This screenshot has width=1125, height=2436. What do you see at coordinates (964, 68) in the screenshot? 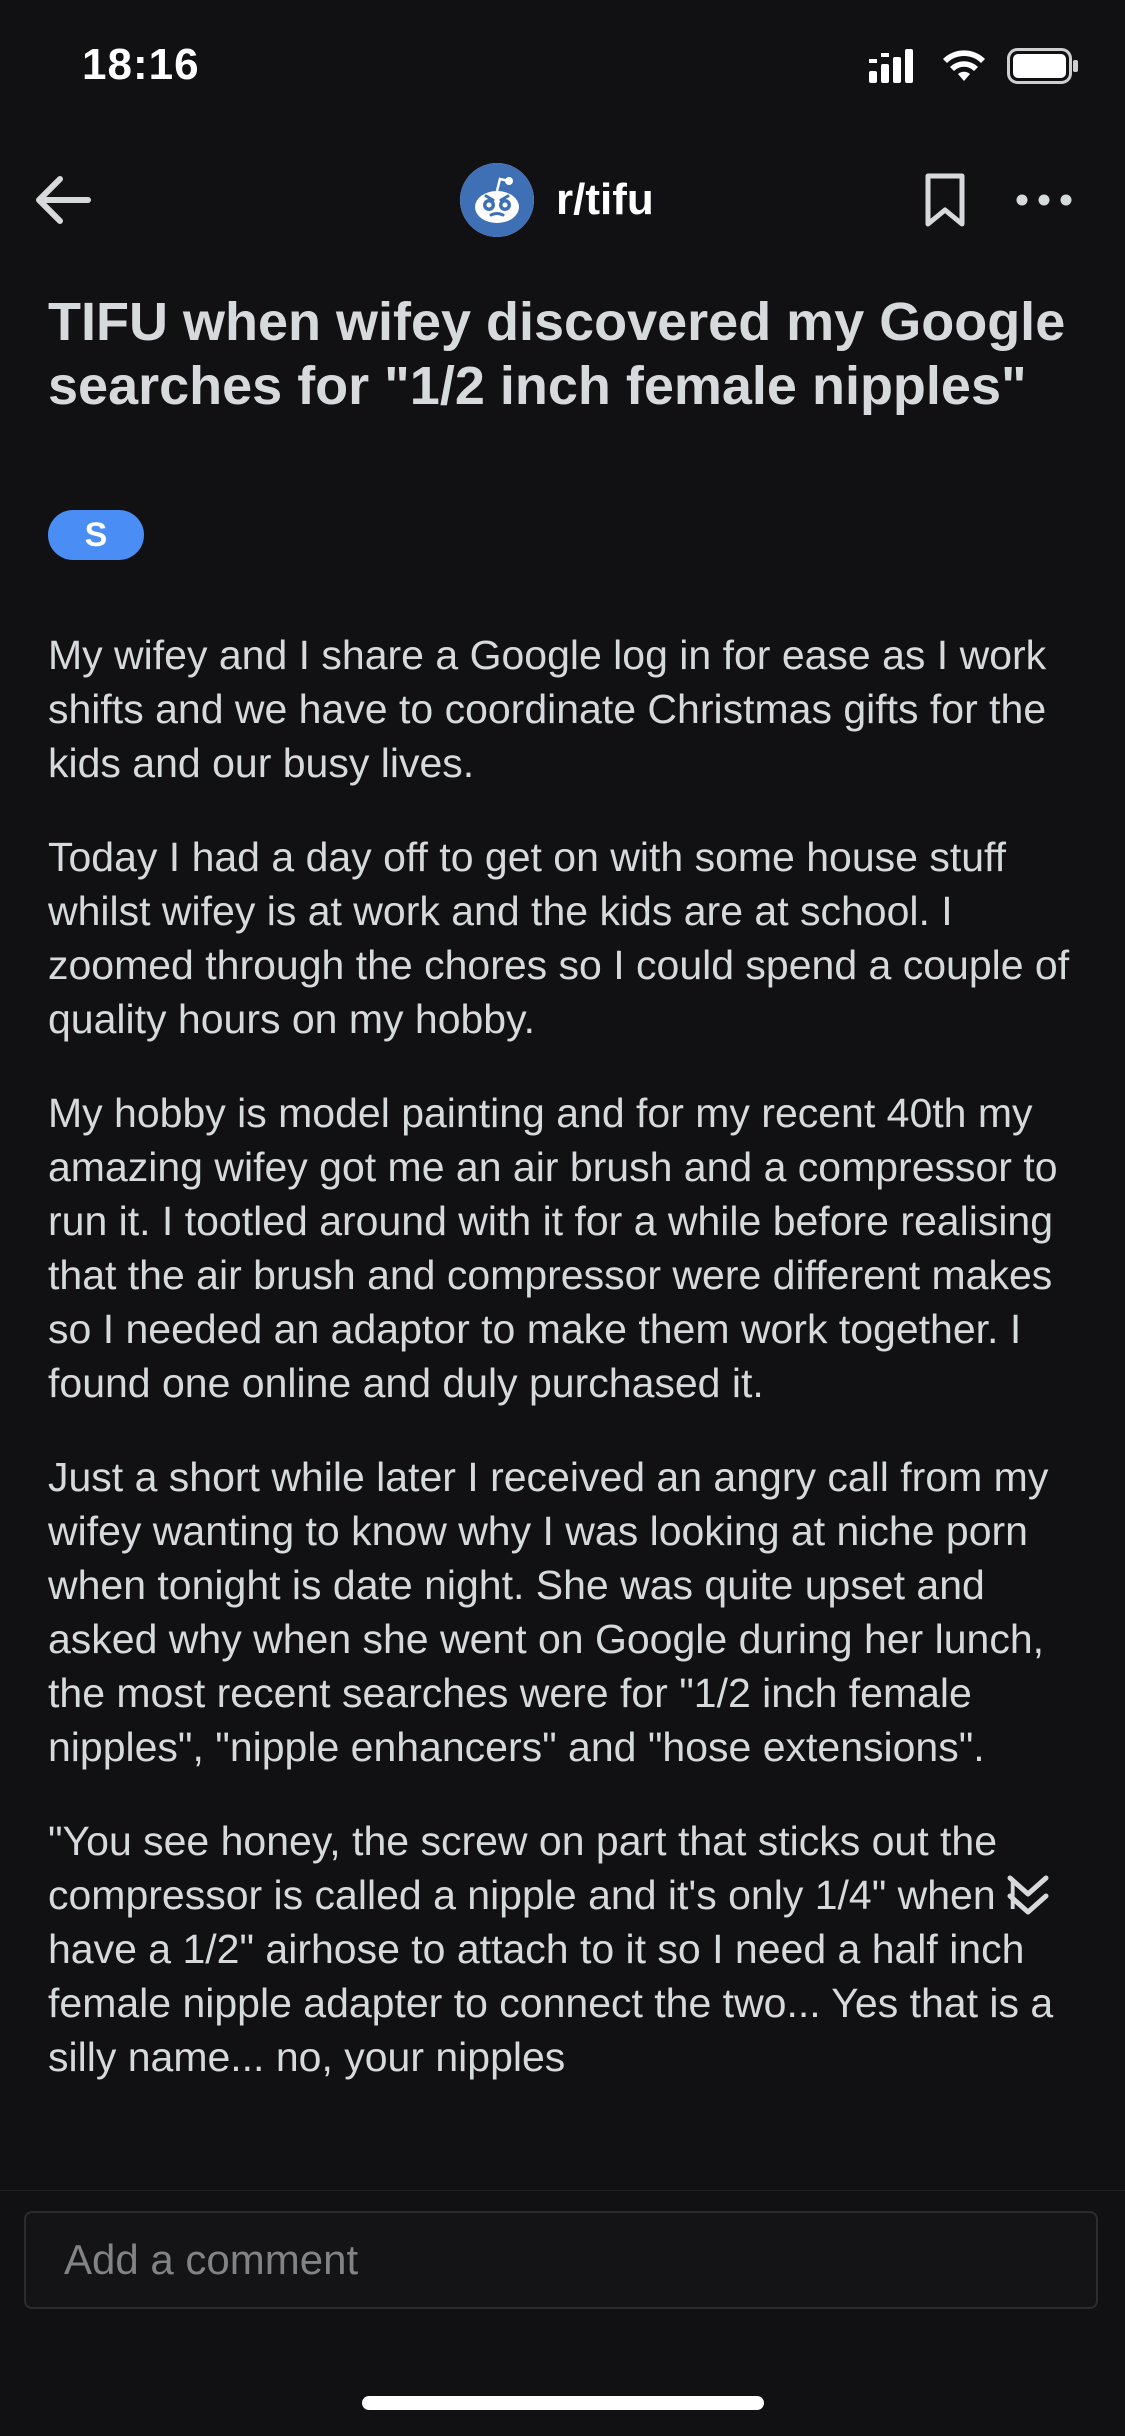
I see `wifi-icon` at bounding box center [964, 68].